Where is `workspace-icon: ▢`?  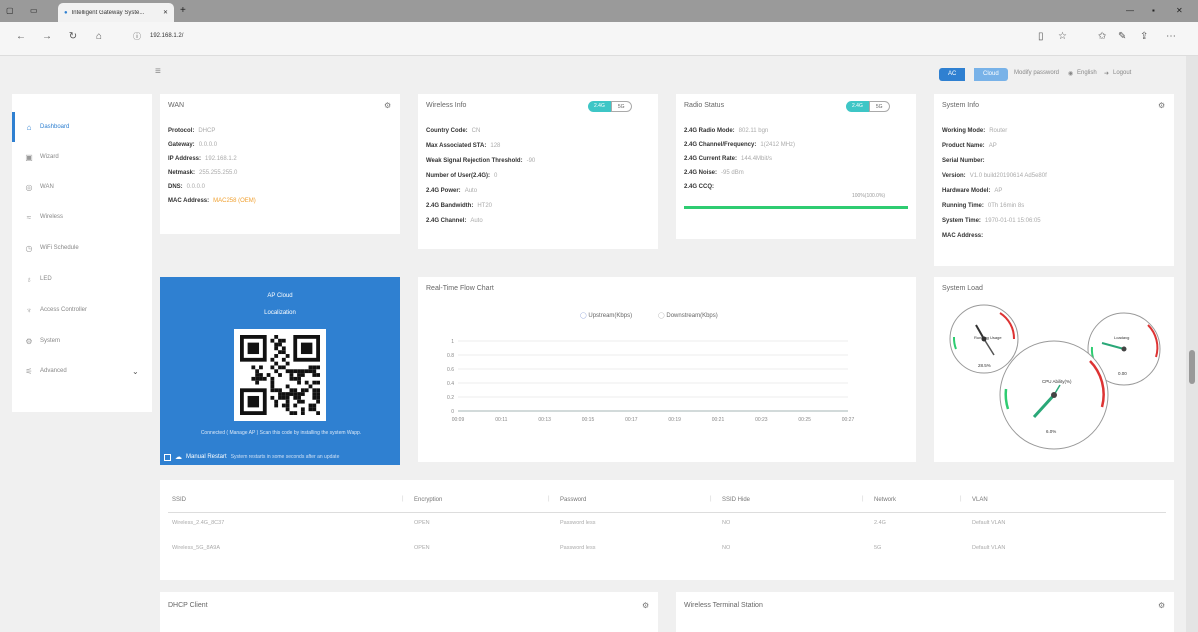 workspace-icon: ▢ is located at coordinates (10, 11).